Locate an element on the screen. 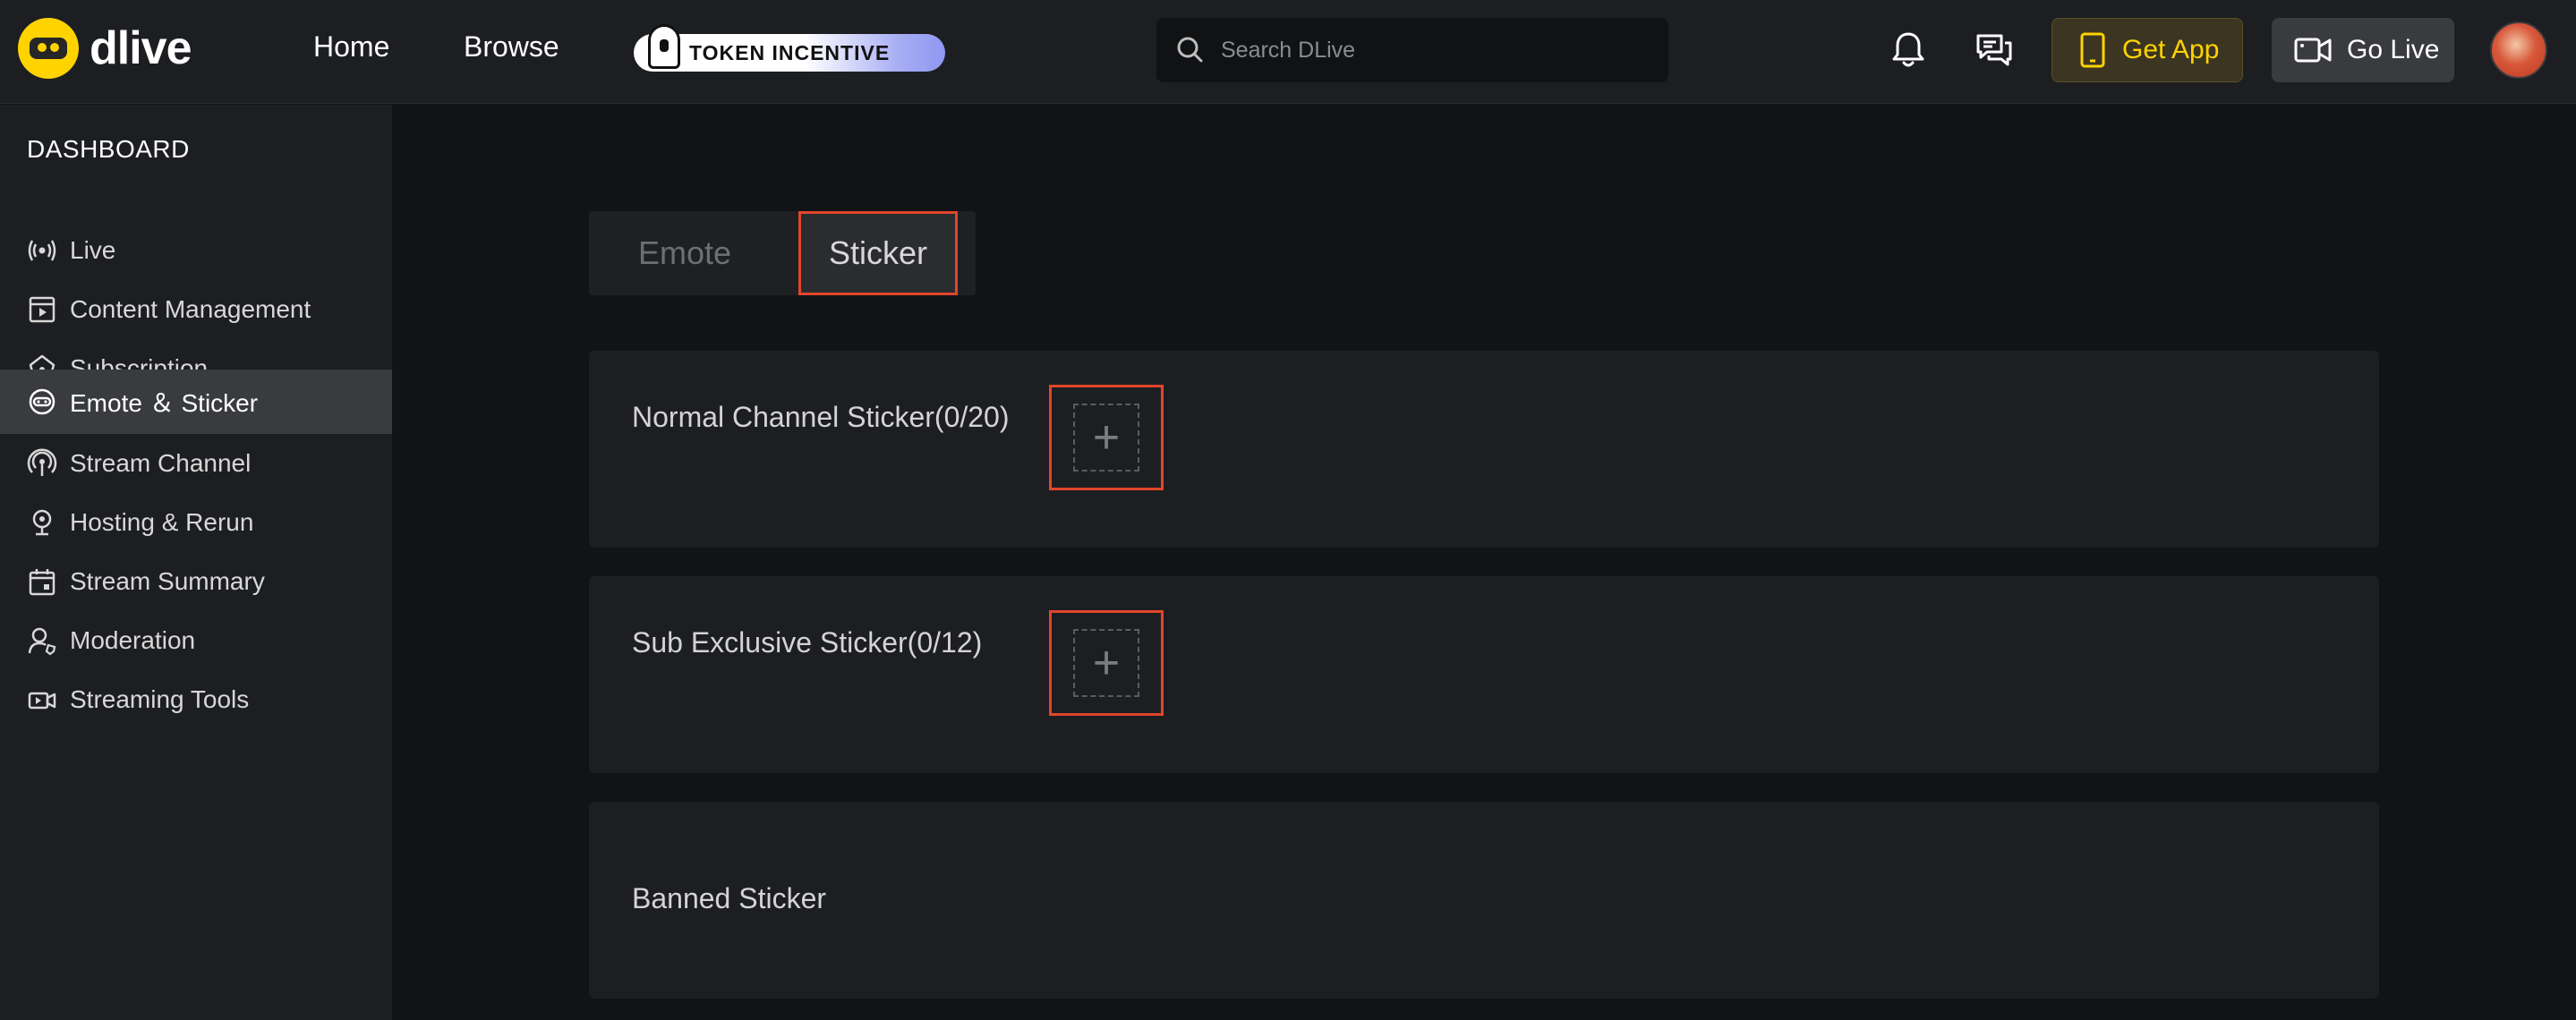 This screenshot has height=1020, width=2576. panel-title: Normal Channel Sticker(0/20) is located at coordinates (821, 417).